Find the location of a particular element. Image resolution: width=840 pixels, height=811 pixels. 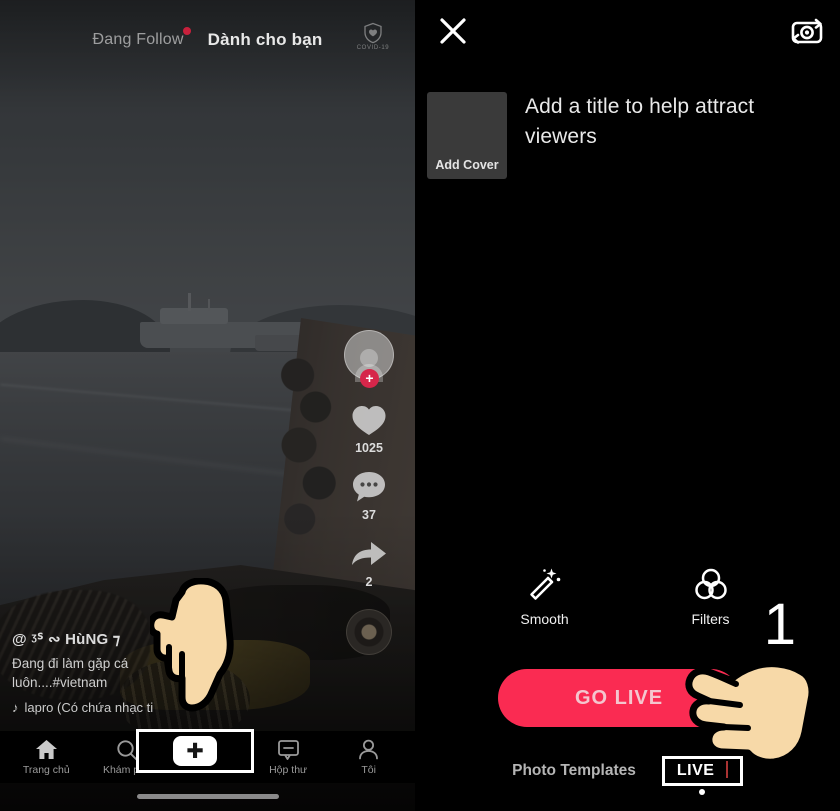

filters-circles-icon is located at coordinates (710, 584).